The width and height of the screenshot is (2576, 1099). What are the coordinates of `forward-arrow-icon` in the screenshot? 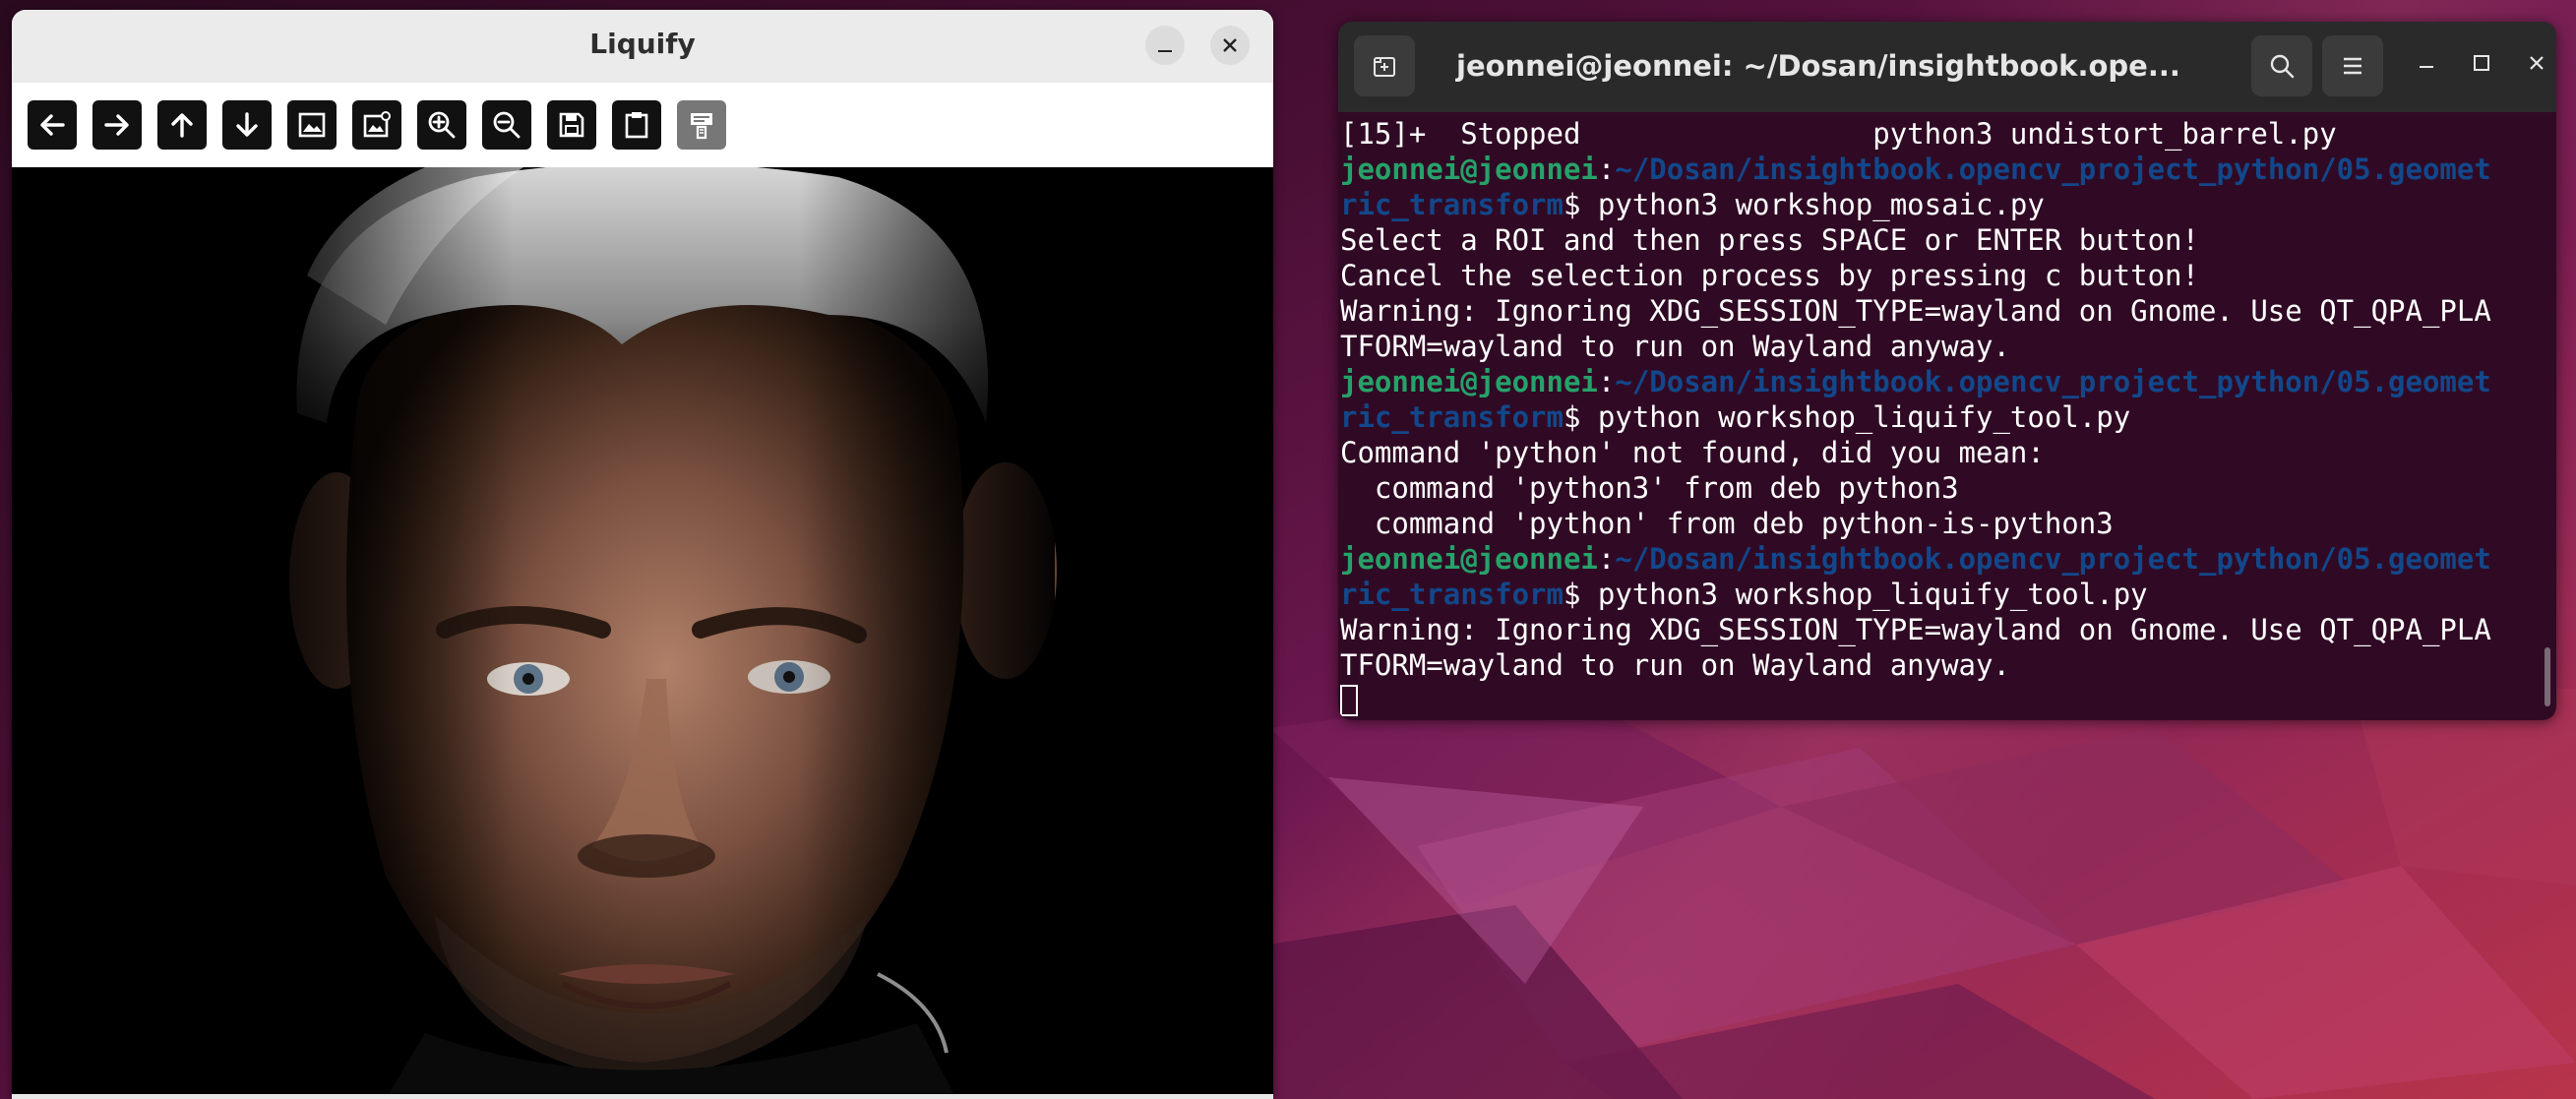 It's located at (116, 125).